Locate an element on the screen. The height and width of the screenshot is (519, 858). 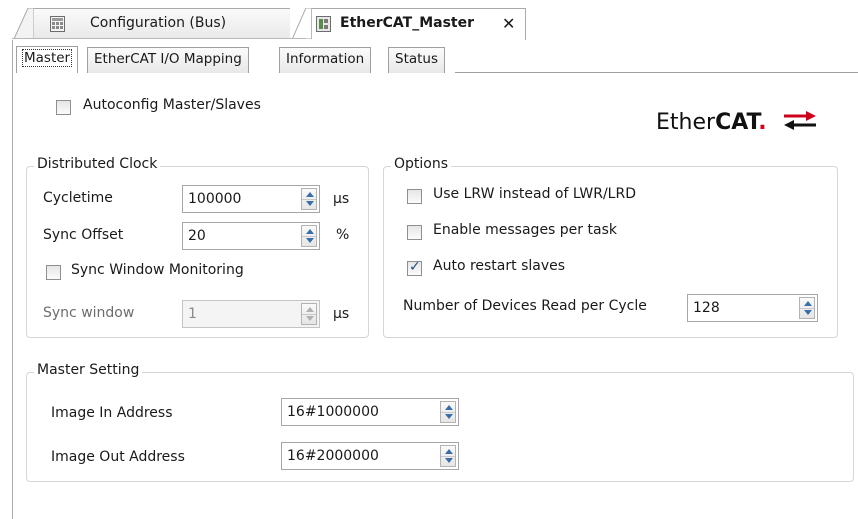
tab-label: Status is located at coordinates (417, 59).